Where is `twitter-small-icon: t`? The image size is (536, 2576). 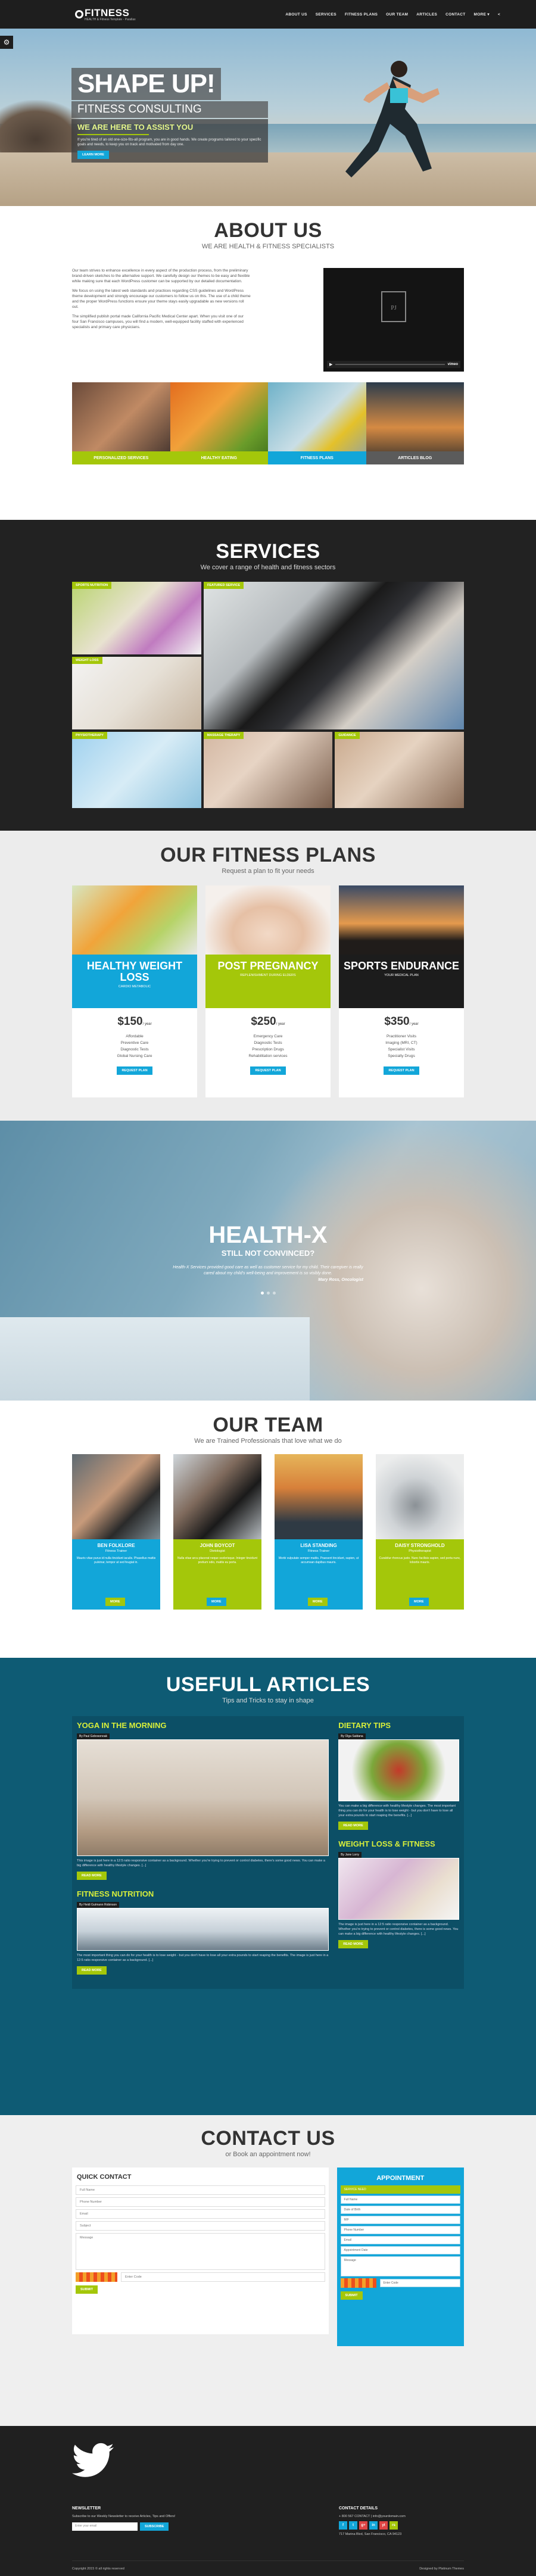 twitter-small-icon: t is located at coordinates (353, 2526).